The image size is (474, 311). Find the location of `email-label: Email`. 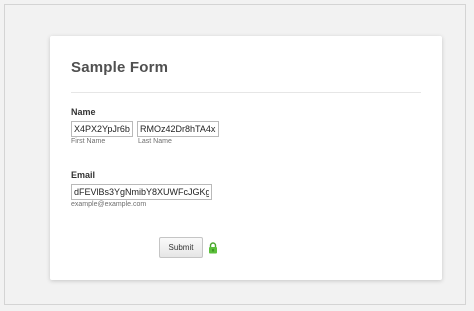

email-label: Email is located at coordinates (83, 175).